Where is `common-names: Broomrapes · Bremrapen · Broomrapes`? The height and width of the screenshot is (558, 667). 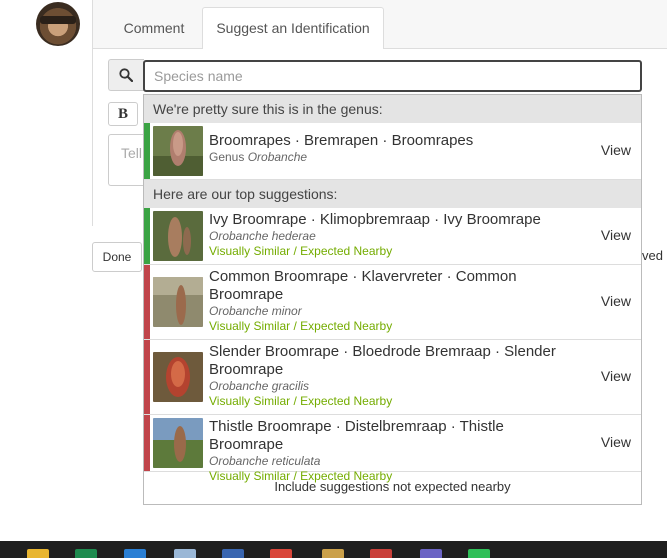 common-names: Broomrapes · Bremrapen · Broomrapes is located at coordinates (341, 140).